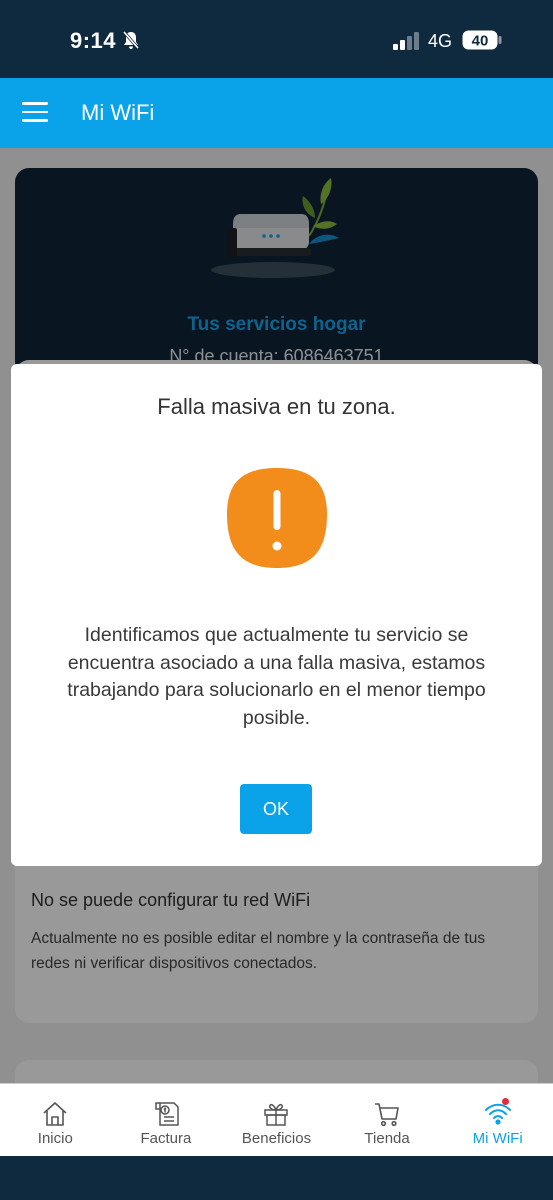 This screenshot has height=1200, width=553. I want to click on bell-off-icon, so click(131, 40).